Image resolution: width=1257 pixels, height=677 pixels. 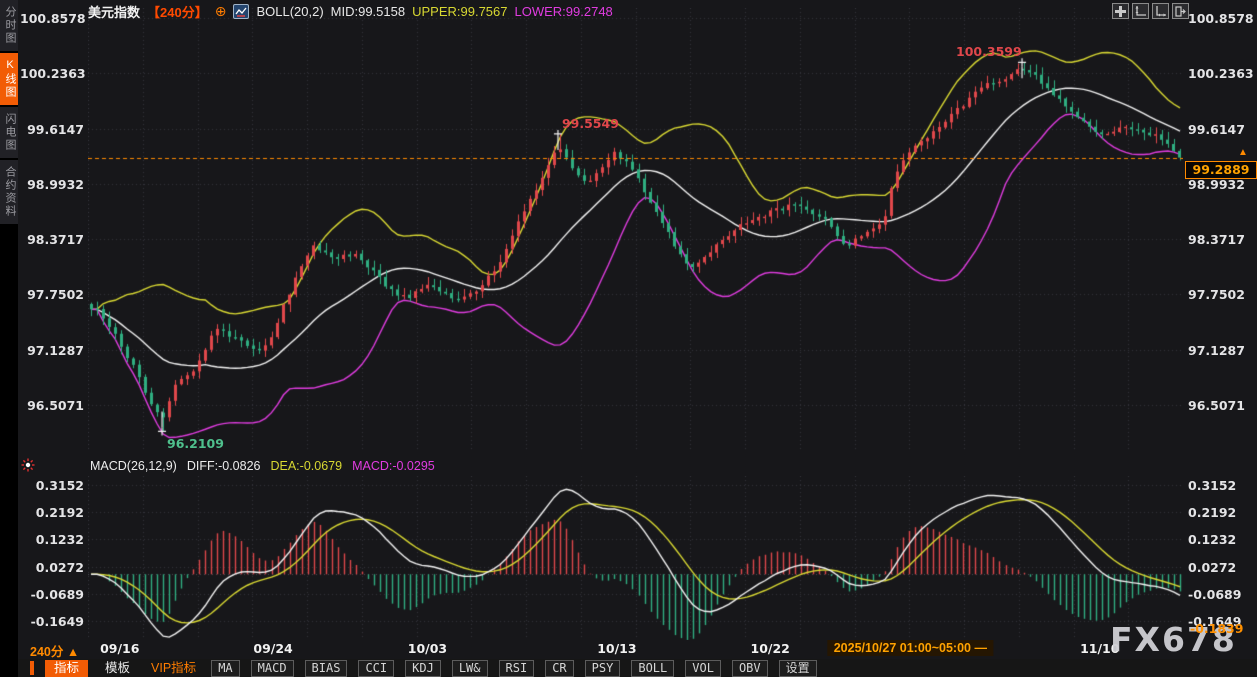 What do you see at coordinates (195, 444) in the screenshot?
I see `swing-low-label: 96.2109` at bounding box center [195, 444].